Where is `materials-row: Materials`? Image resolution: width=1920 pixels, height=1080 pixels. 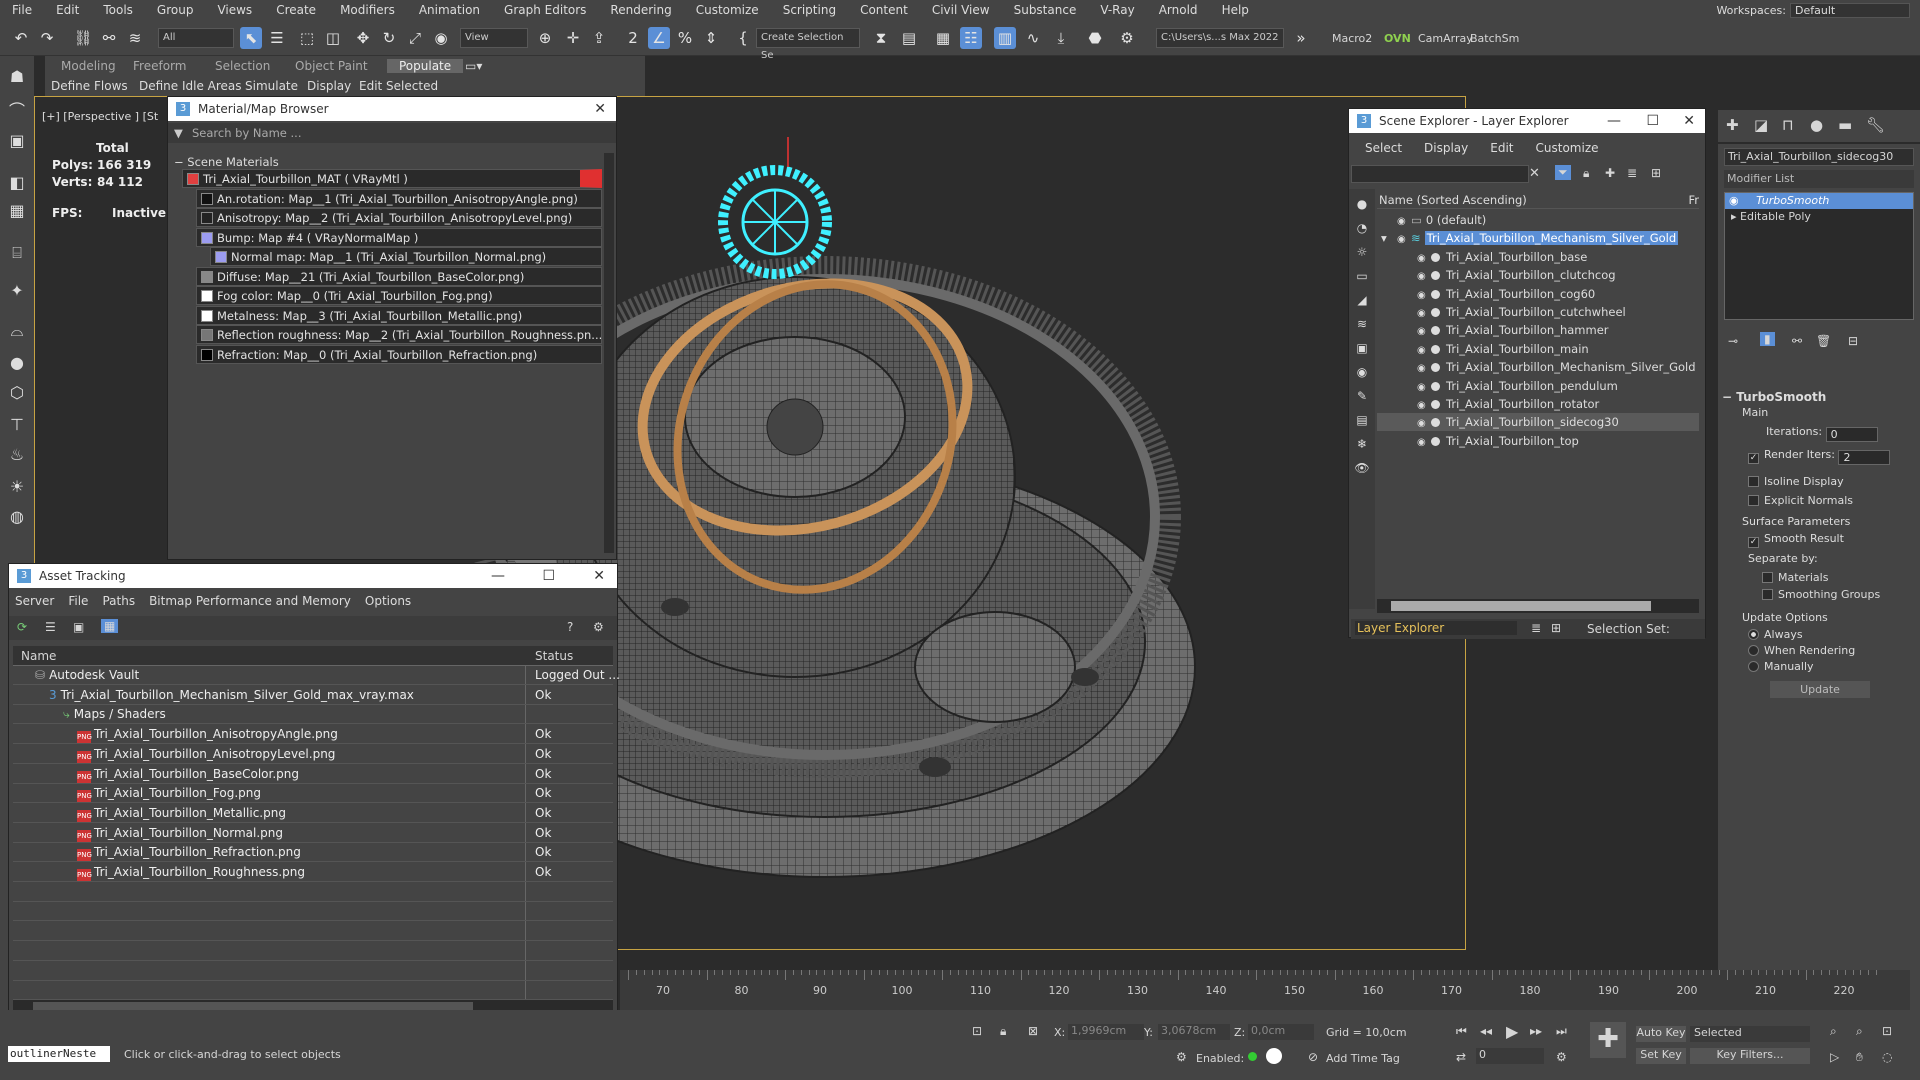 materials-row: Materials is located at coordinates (1819, 577).